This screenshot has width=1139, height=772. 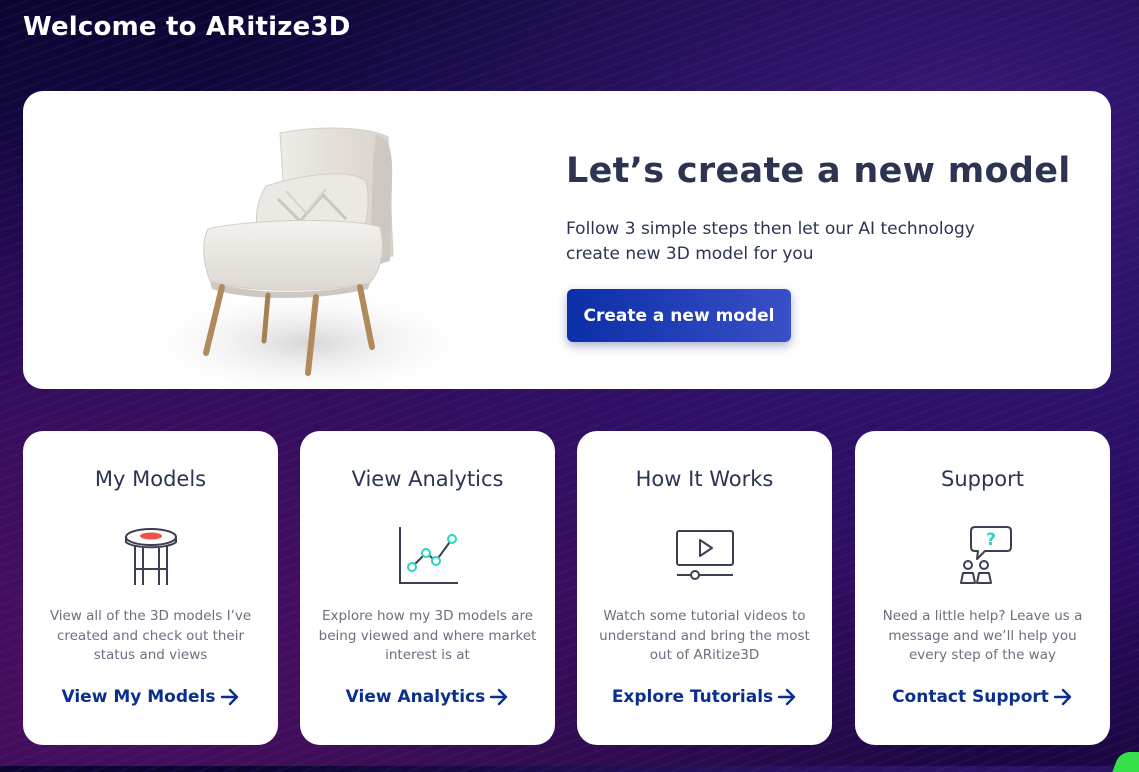 I want to click on card-title: How It Works, so click(x=704, y=479).